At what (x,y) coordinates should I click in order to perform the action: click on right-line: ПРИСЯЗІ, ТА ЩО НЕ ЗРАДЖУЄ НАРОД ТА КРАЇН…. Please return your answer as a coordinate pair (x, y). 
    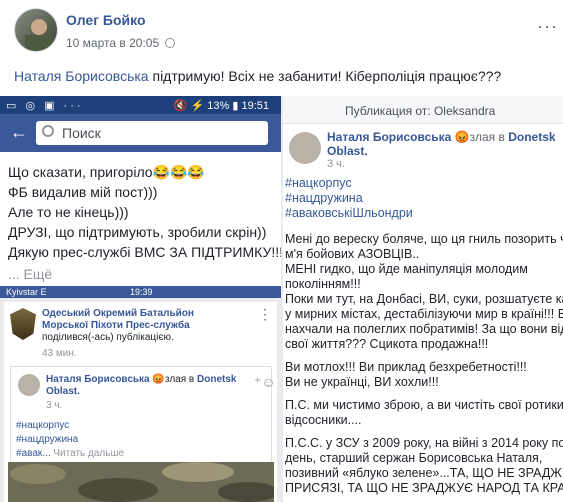
    Looking at the image, I should click on (424, 488).